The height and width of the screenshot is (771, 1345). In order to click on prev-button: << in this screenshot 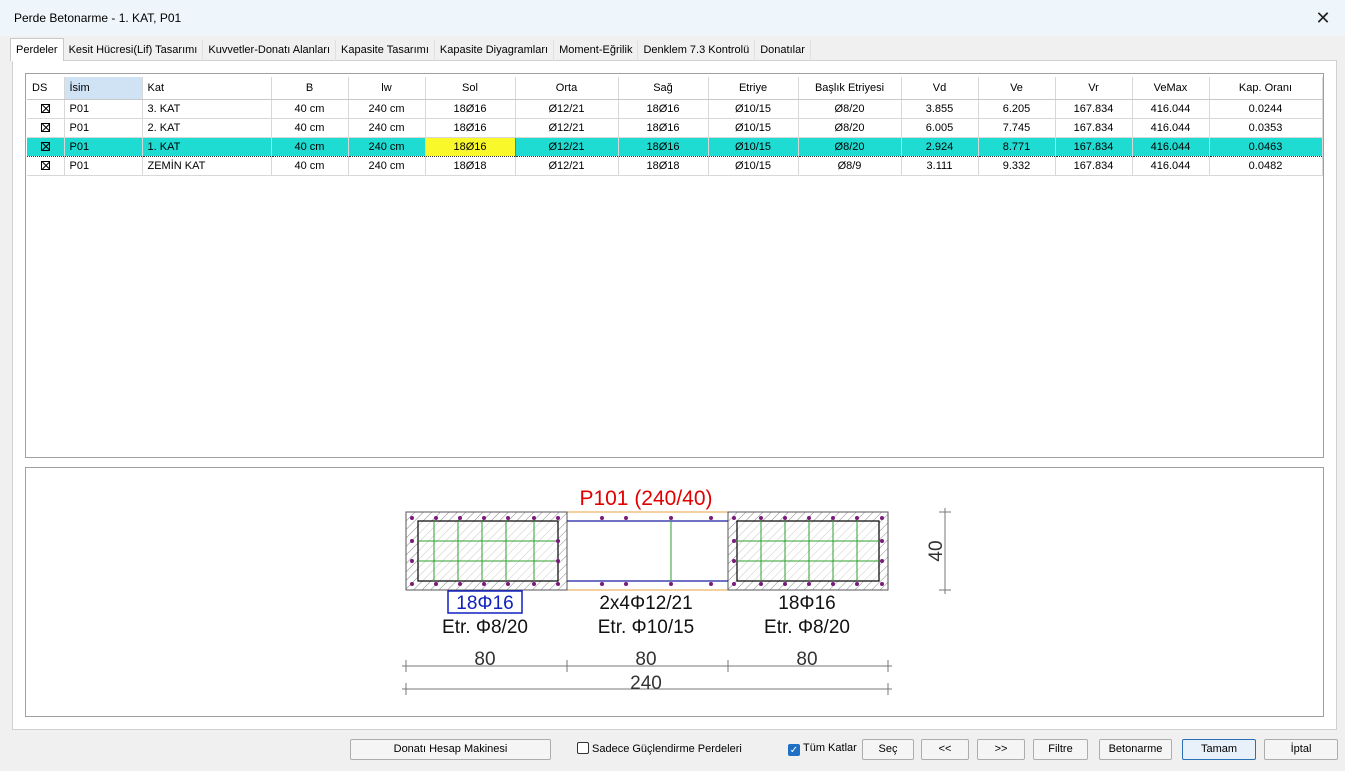, I will do `click(945, 749)`.